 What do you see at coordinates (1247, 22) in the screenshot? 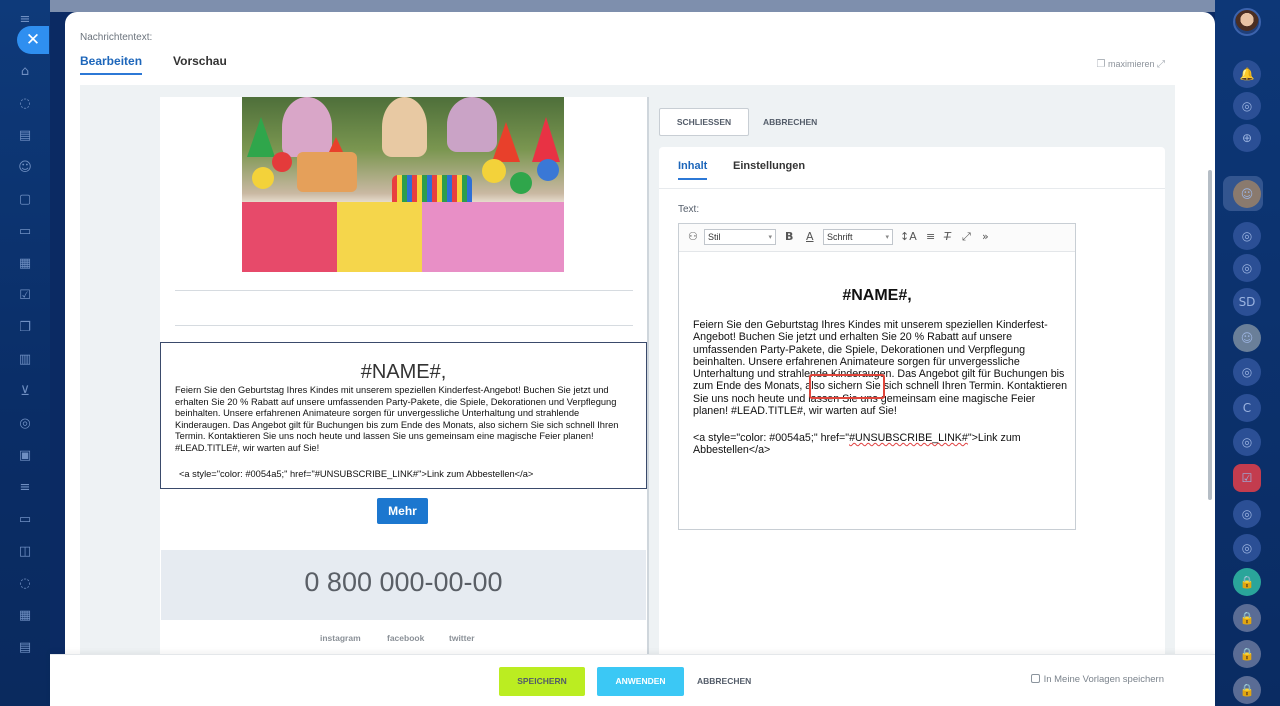
I see `user-avatar` at bounding box center [1247, 22].